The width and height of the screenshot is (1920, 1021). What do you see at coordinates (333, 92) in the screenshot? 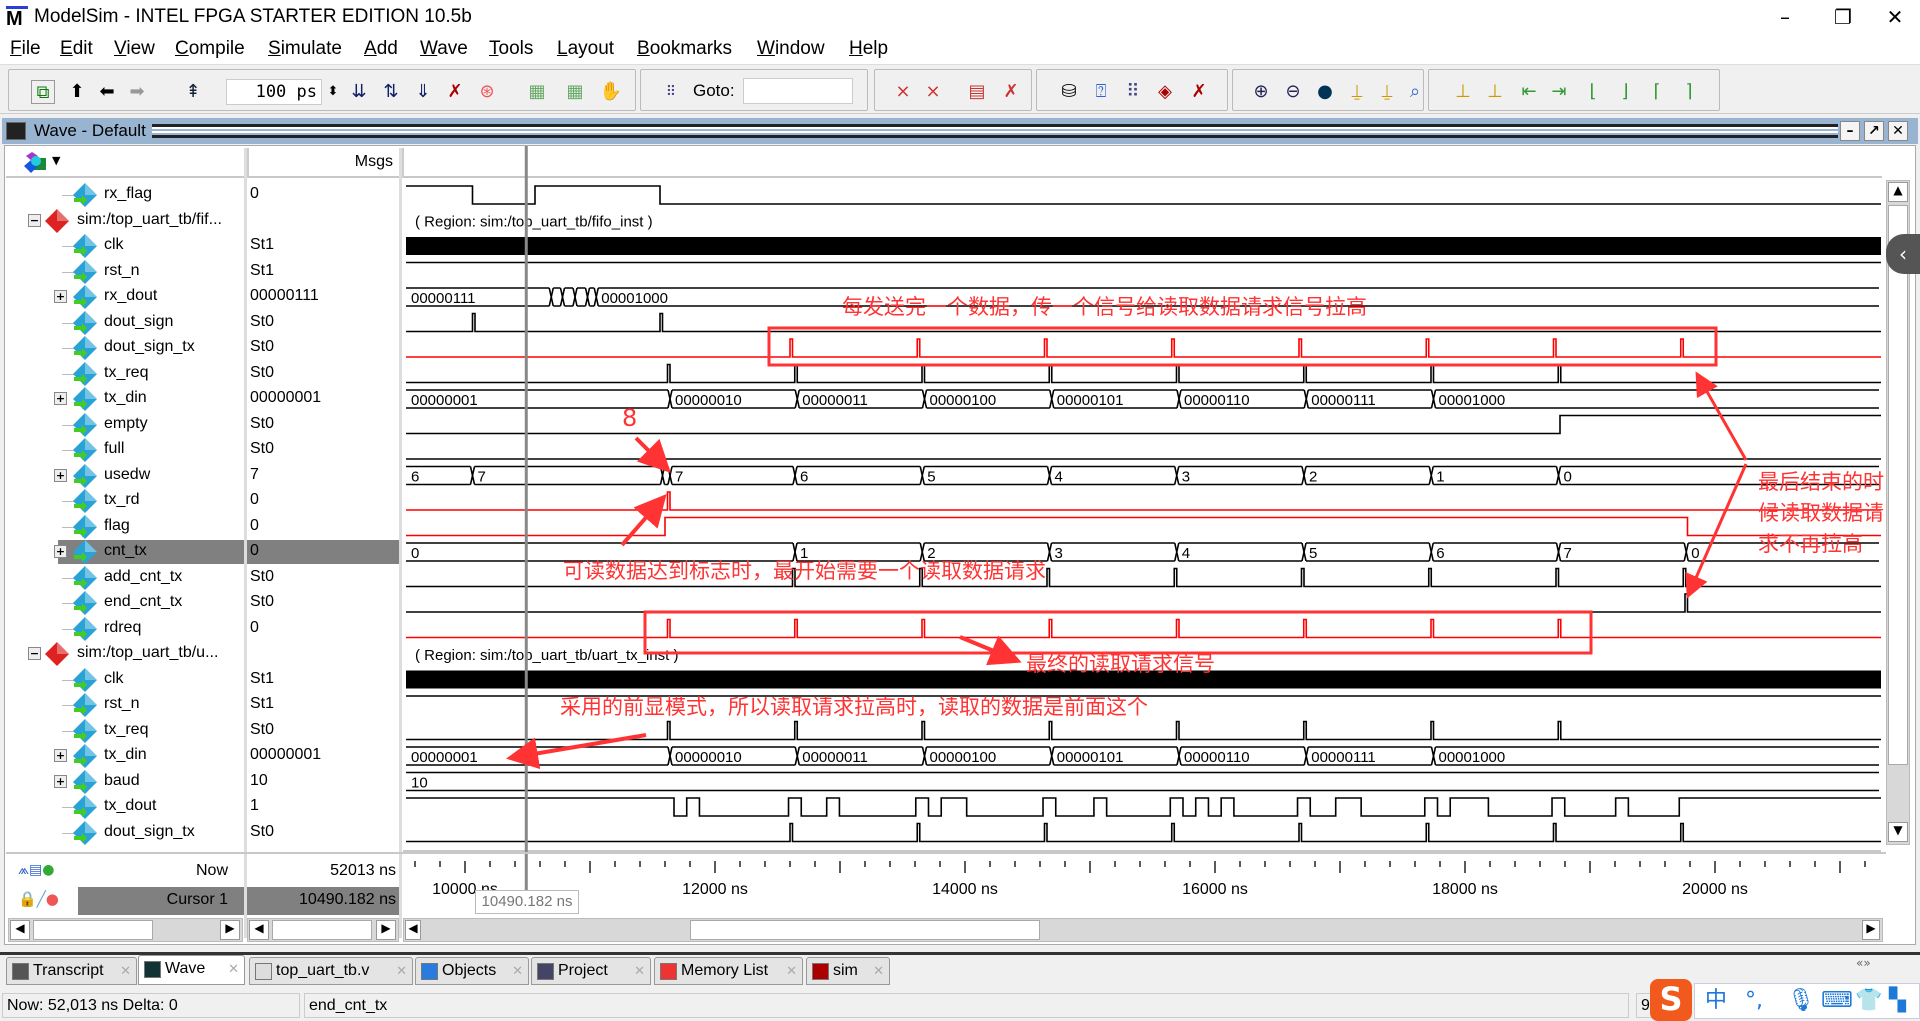
I see `run-length-stepper: ⬍` at bounding box center [333, 92].